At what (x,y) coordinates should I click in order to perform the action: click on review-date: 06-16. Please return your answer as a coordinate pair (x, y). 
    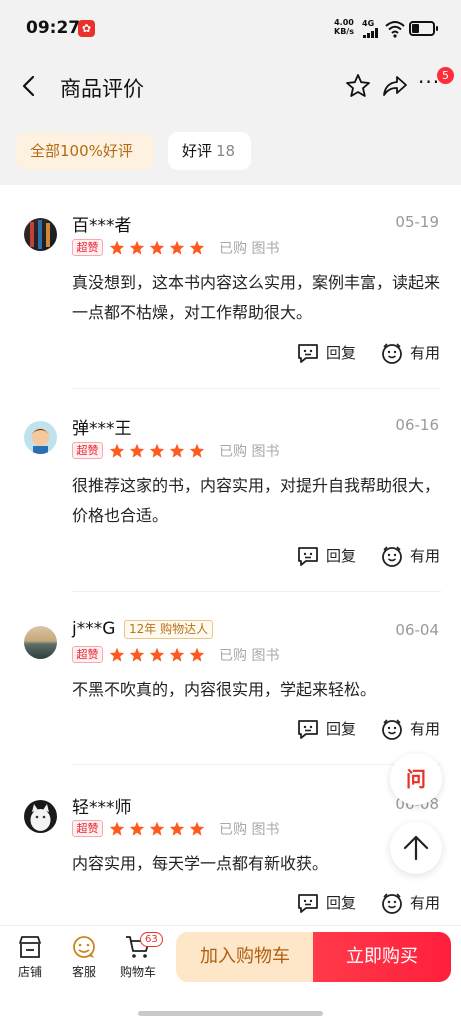
    Looking at the image, I should click on (417, 425).